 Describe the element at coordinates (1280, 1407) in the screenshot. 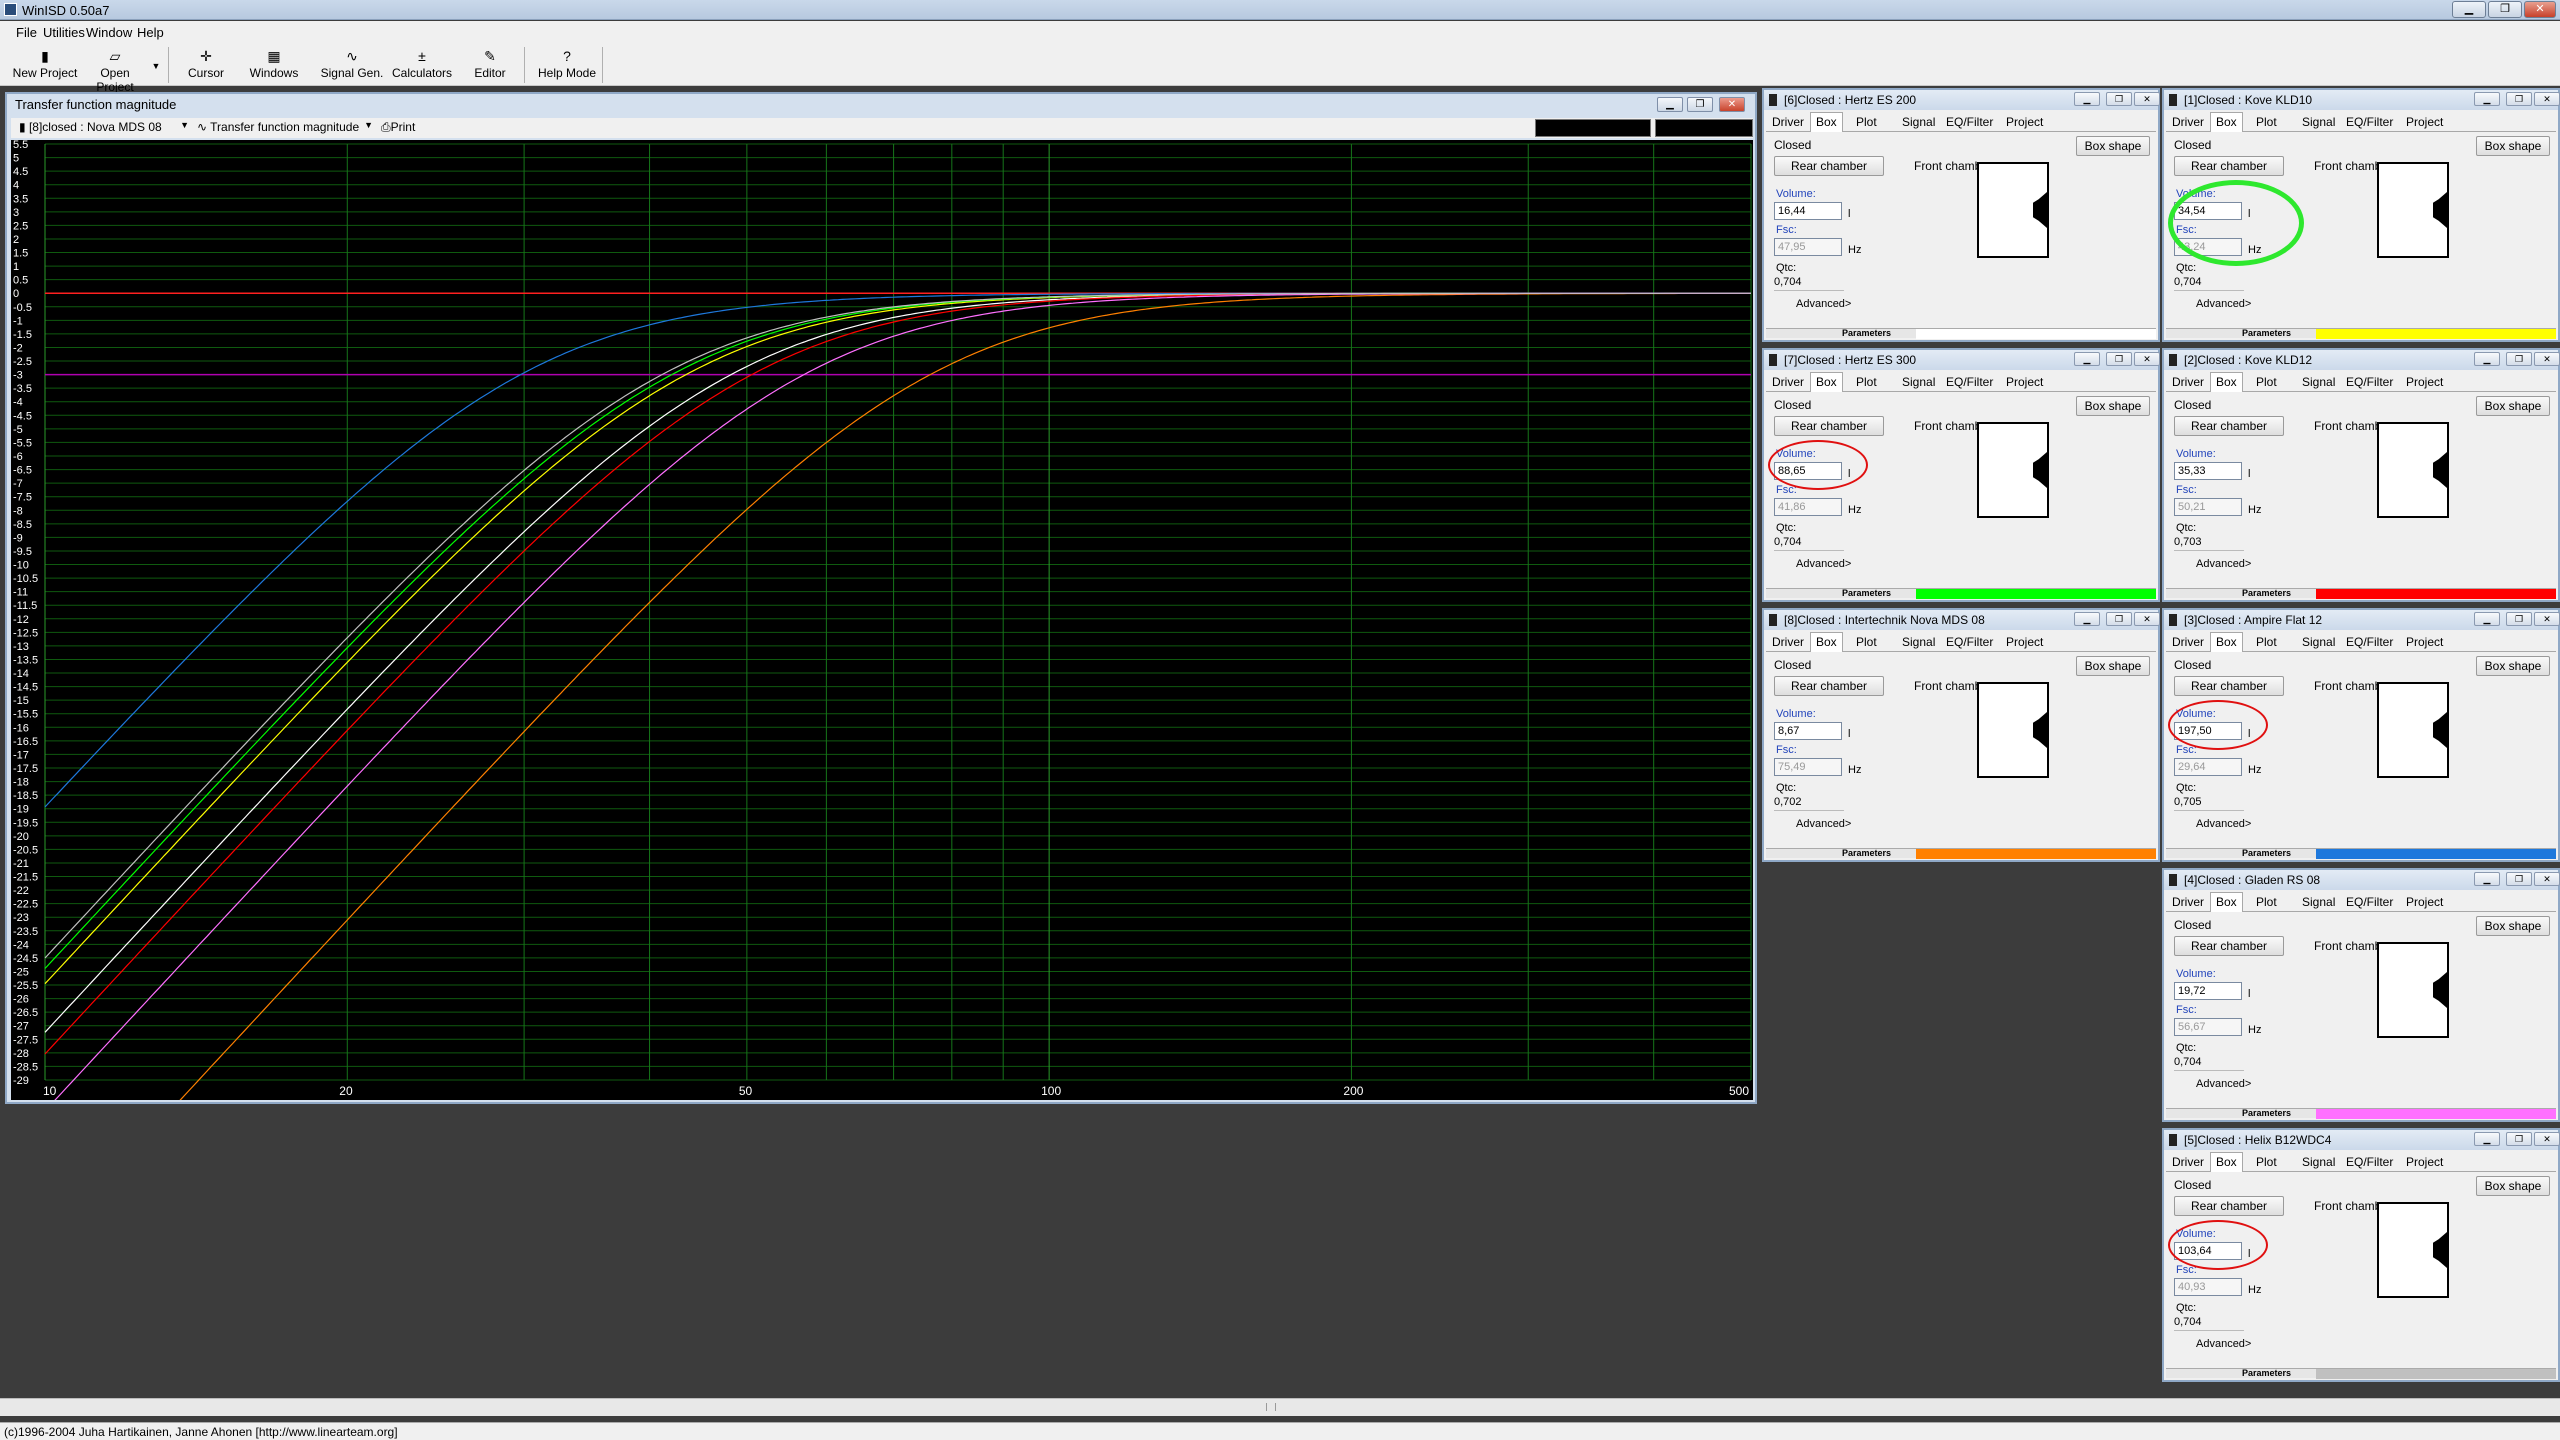

I see `horizontal-scrollbar` at that location.